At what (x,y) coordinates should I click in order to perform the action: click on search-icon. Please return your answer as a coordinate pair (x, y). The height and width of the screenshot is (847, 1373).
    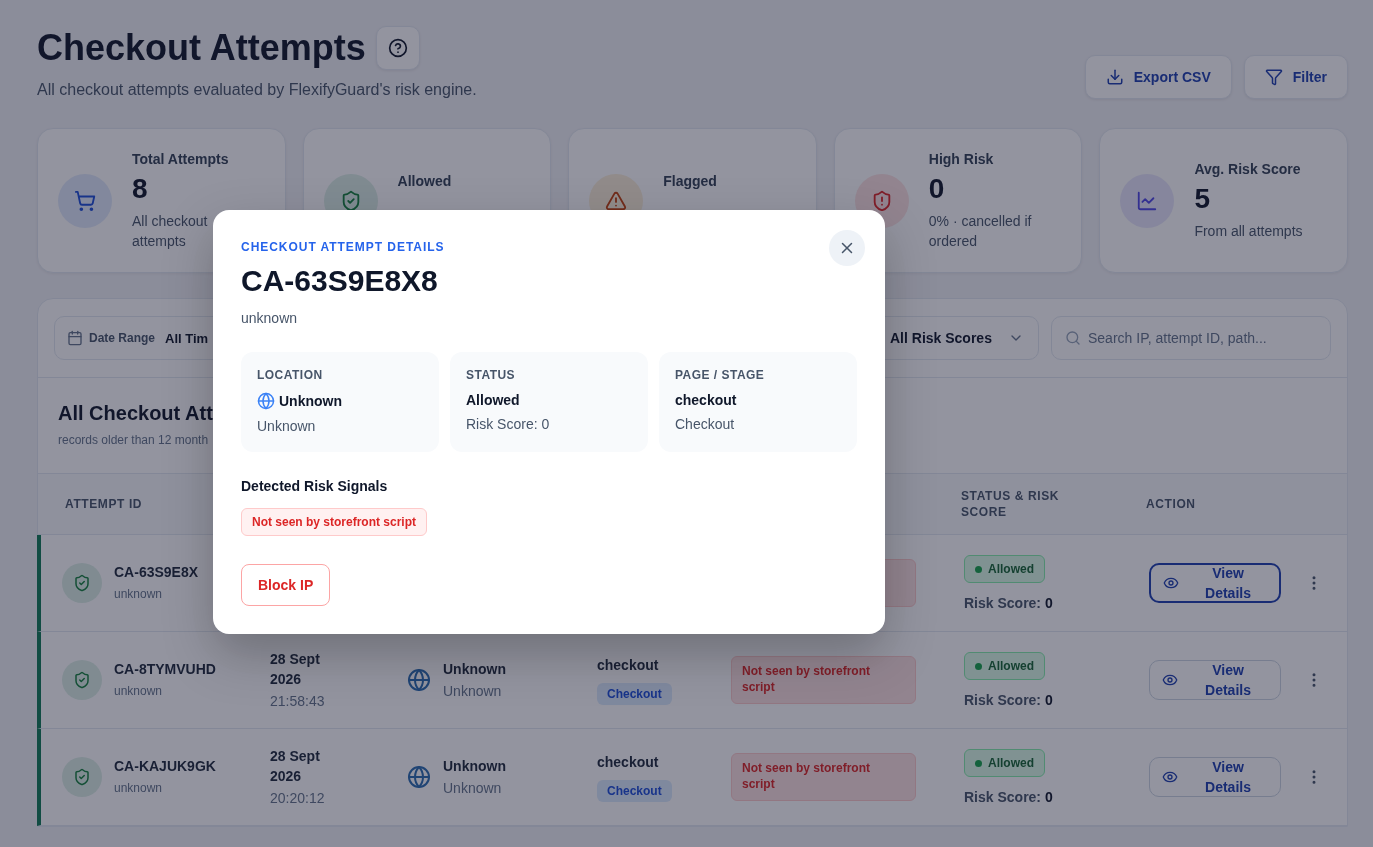
    Looking at the image, I should click on (1073, 338).